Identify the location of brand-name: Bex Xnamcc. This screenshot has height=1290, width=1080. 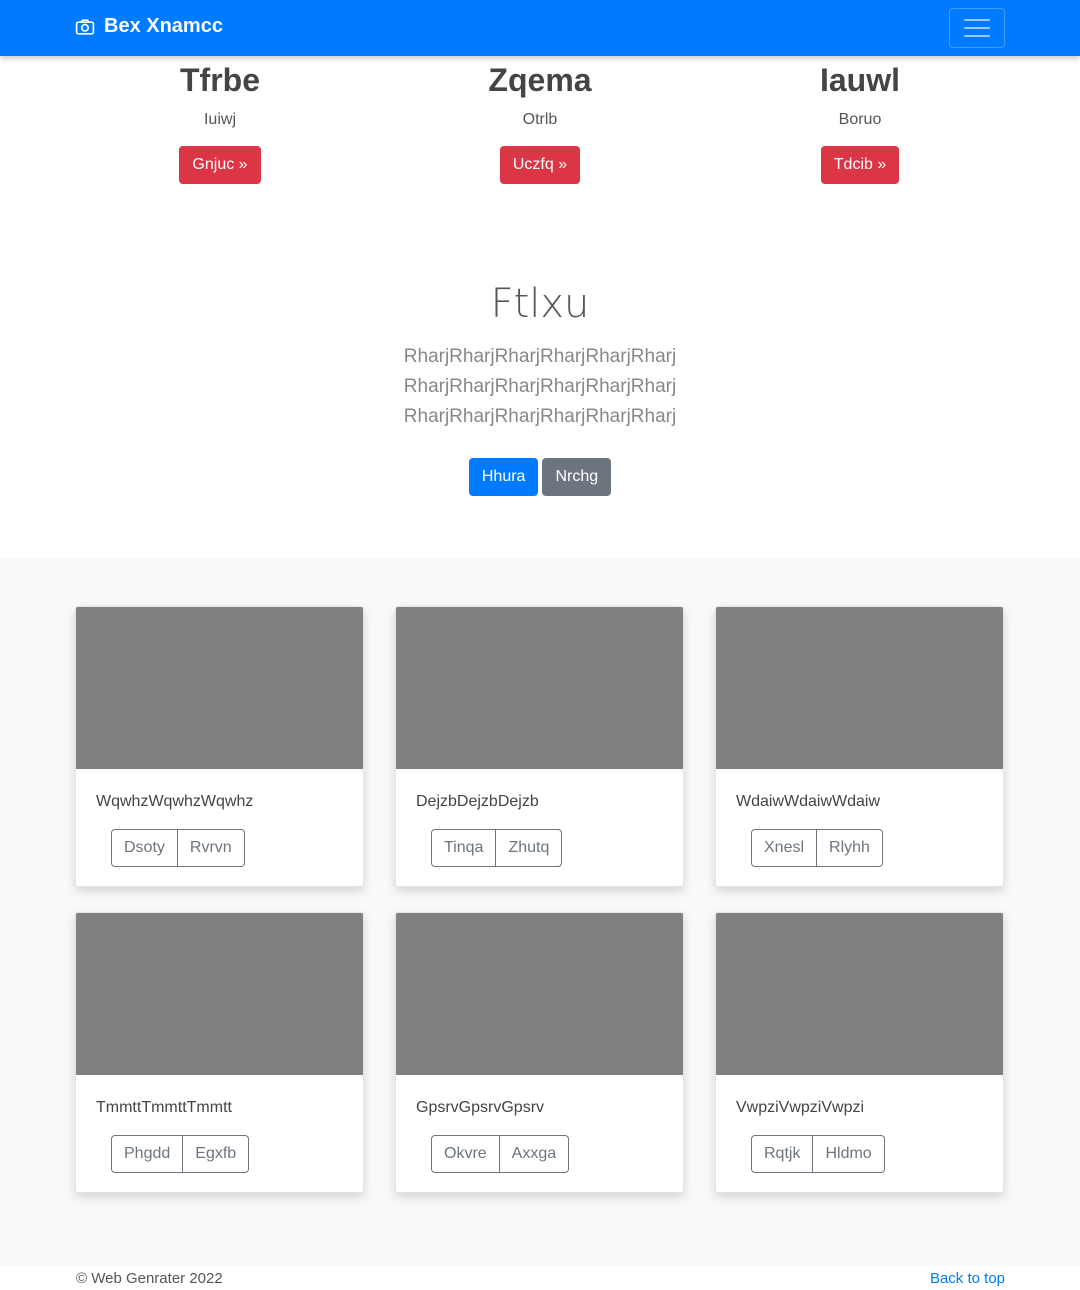
(163, 26).